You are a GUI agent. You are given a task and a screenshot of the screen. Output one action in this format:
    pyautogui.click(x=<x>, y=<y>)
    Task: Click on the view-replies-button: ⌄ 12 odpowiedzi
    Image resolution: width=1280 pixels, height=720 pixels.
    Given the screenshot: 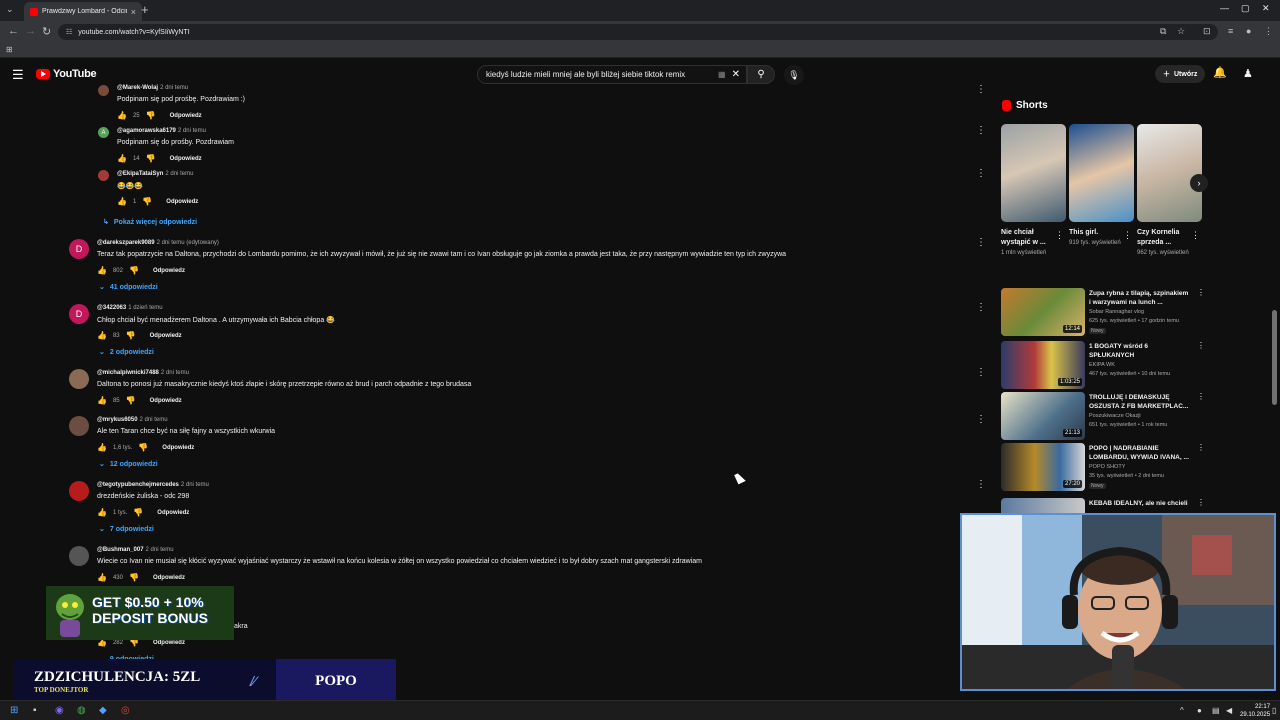 What is the action you would take?
    pyautogui.click(x=128, y=464)
    